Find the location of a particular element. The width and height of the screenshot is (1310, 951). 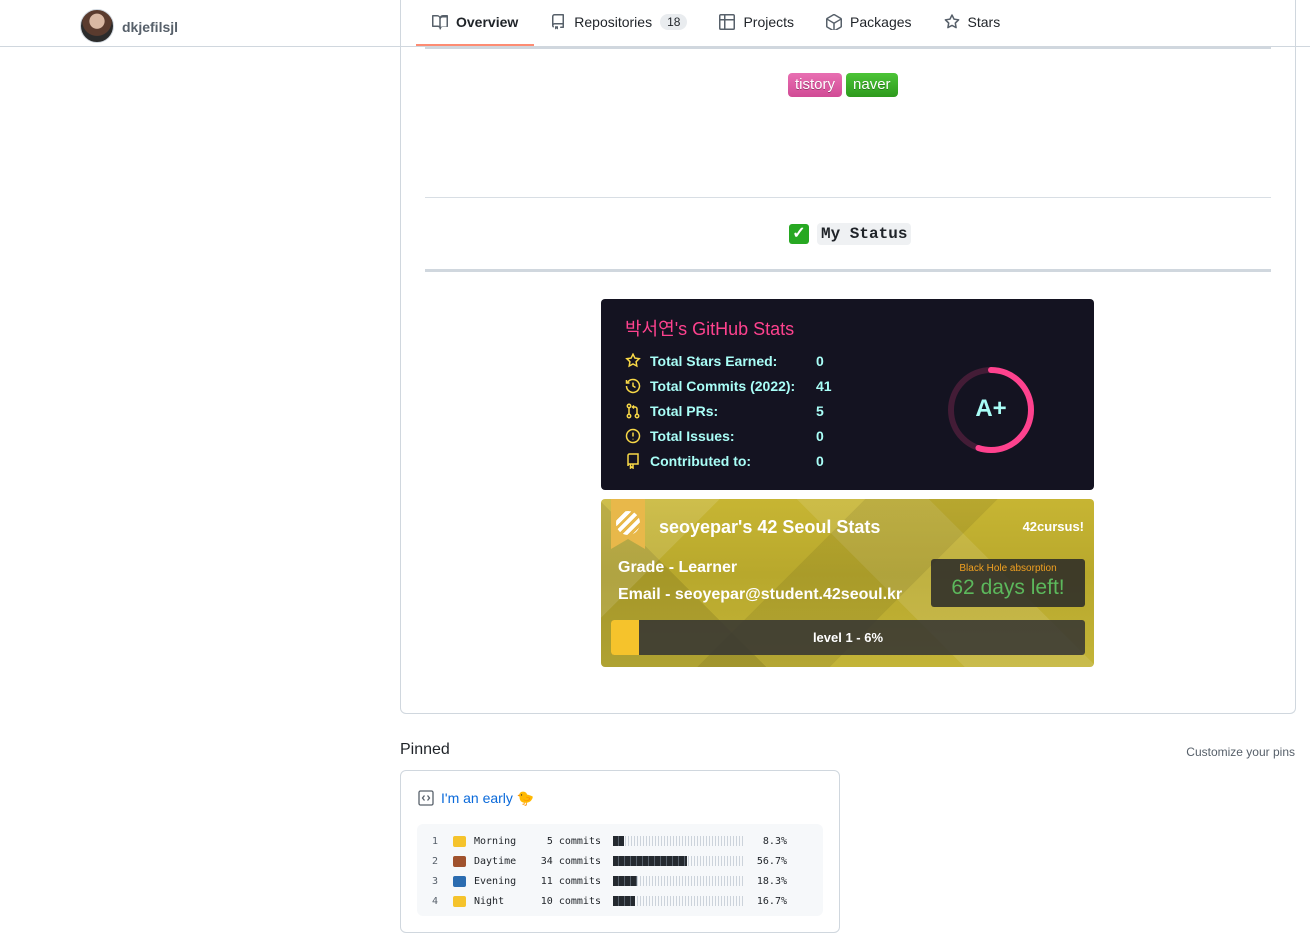

sun-icon is located at coordinates (459, 841).